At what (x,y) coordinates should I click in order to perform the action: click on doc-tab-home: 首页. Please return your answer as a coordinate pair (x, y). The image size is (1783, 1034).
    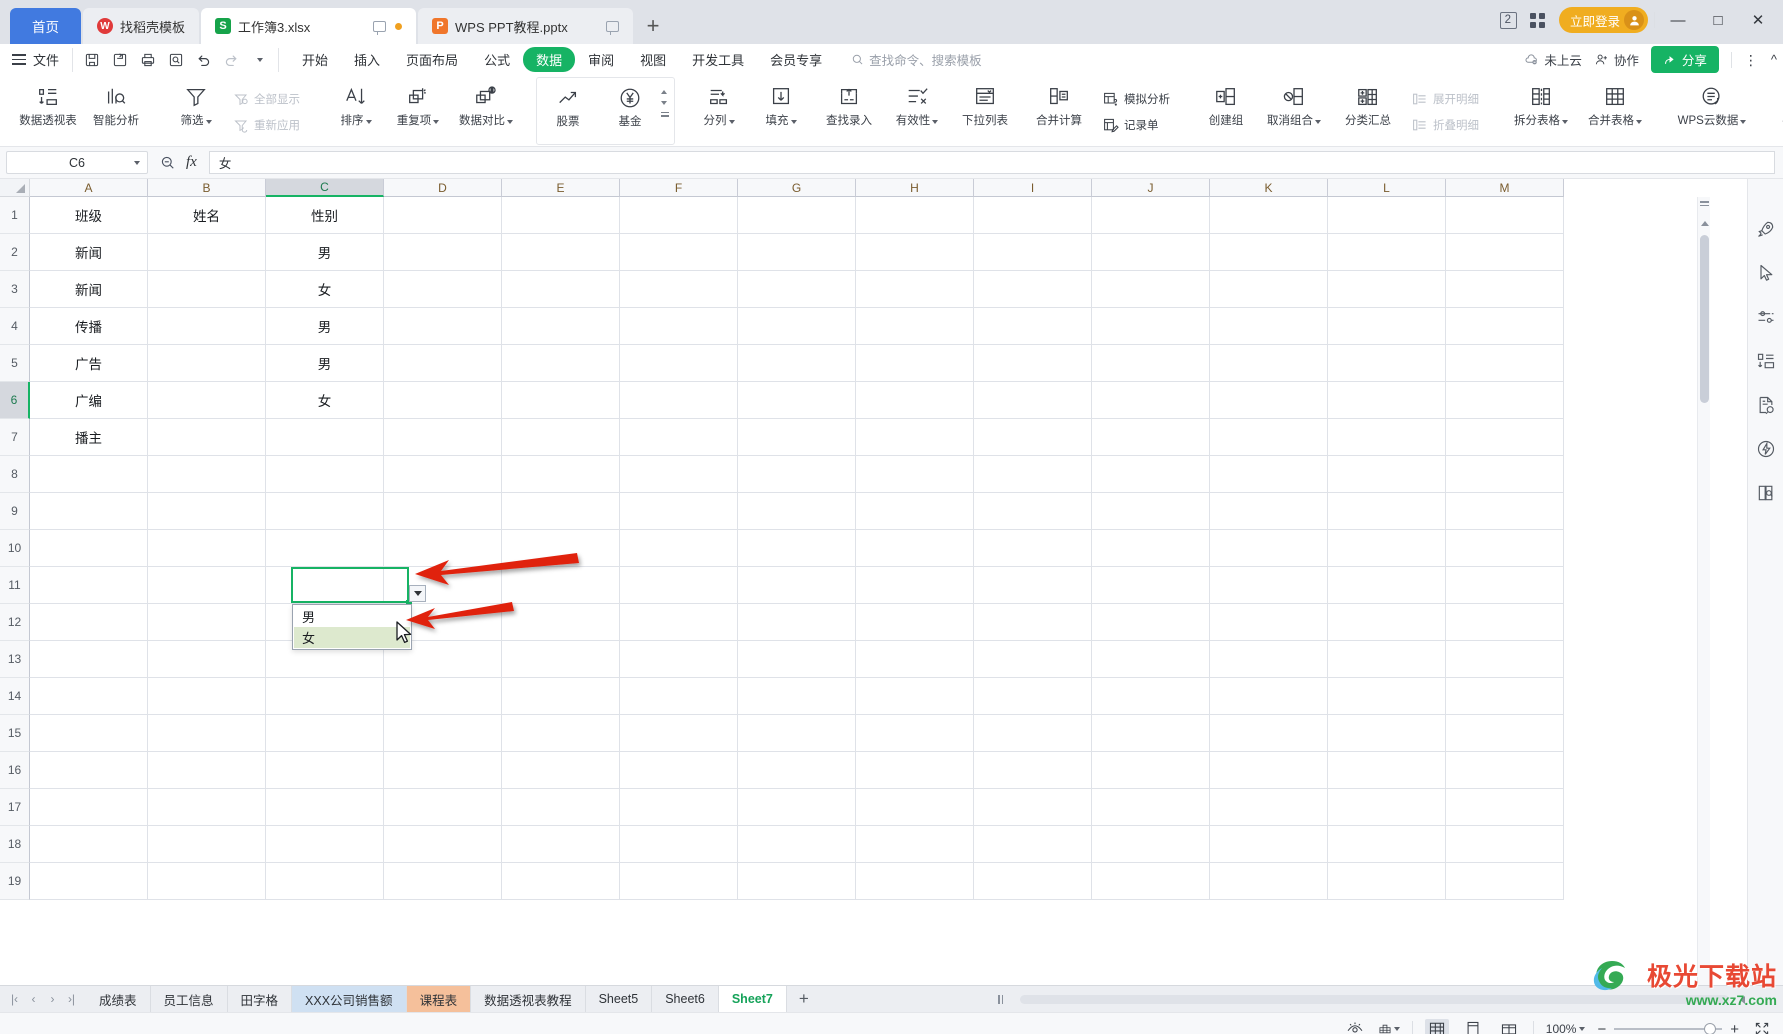
    Looking at the image, I should click on (45, 26).